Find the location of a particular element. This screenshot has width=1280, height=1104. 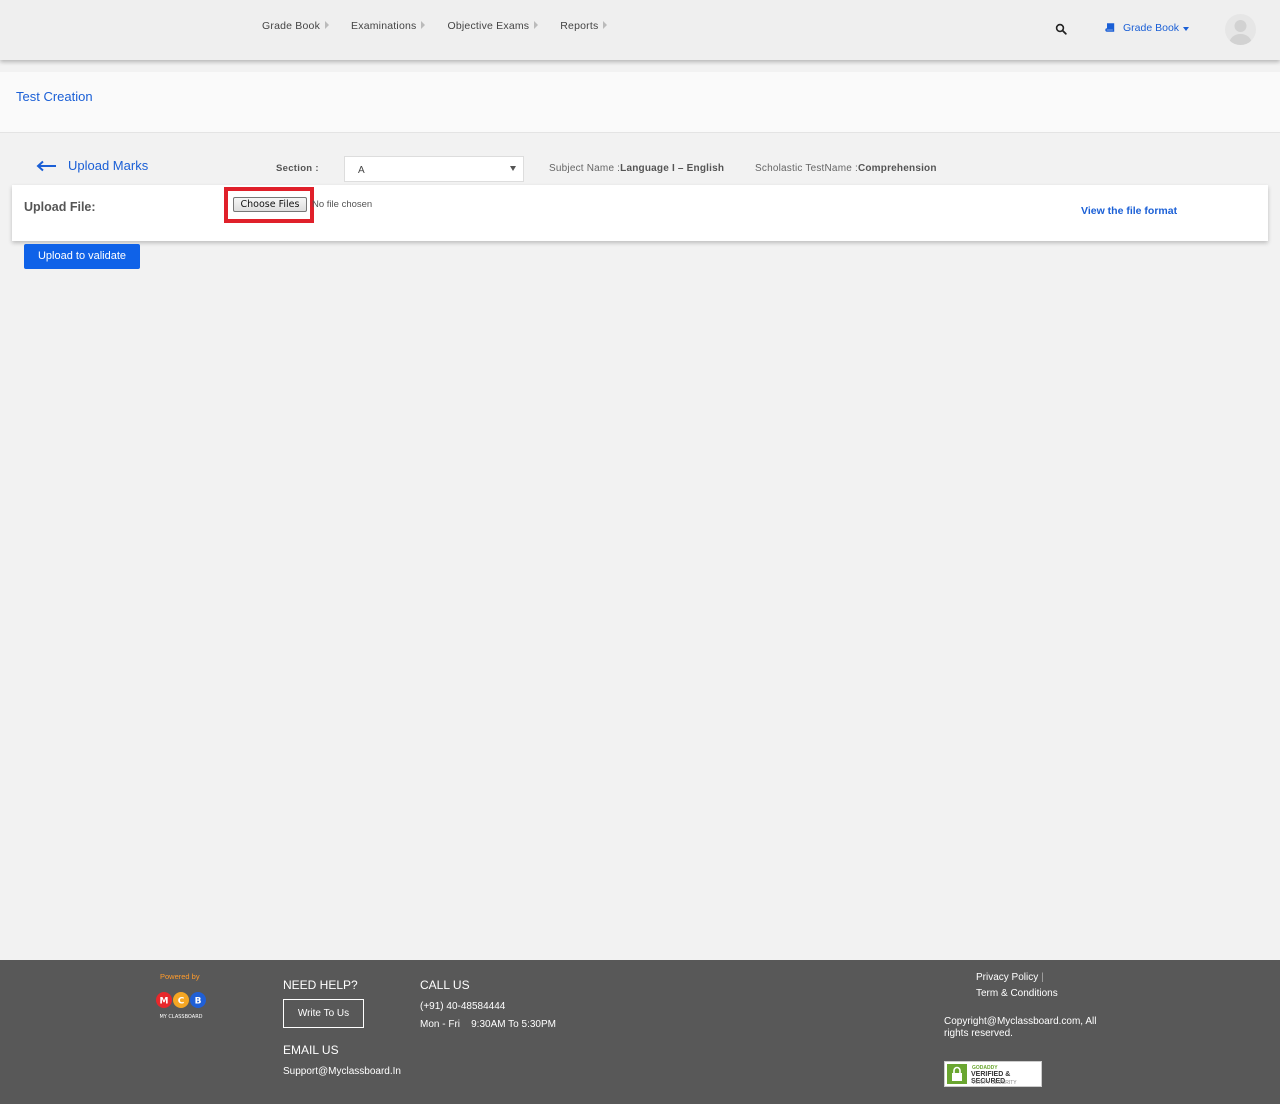

page-header: Test Creation is located at coordinates (640, 102).